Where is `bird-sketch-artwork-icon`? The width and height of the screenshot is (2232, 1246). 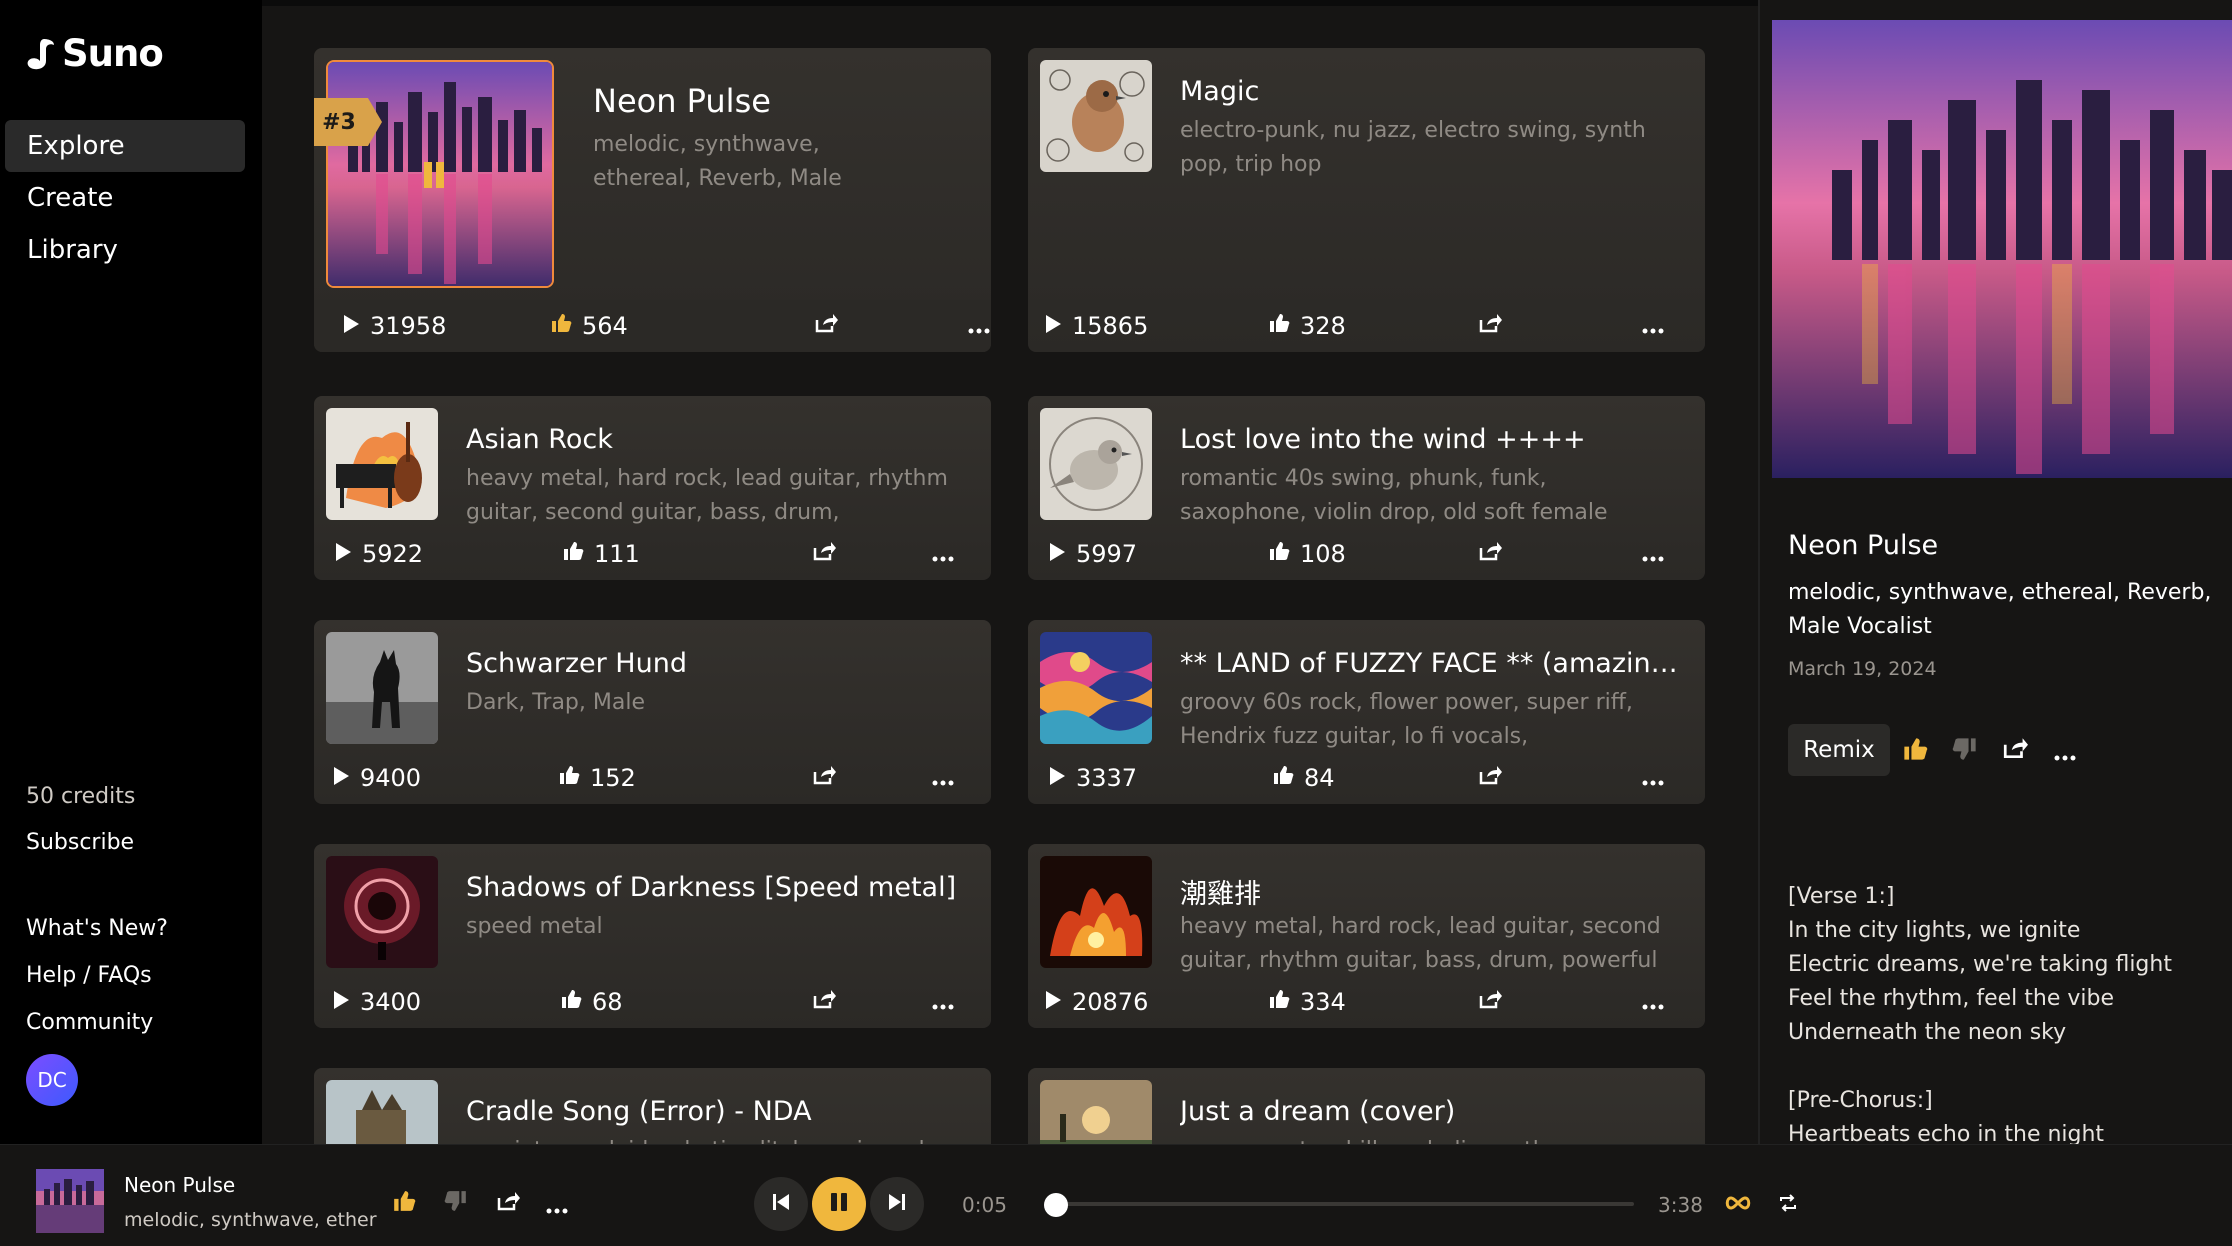 bird-sketch-artwork-icon is located at coordinates (1096, 464).